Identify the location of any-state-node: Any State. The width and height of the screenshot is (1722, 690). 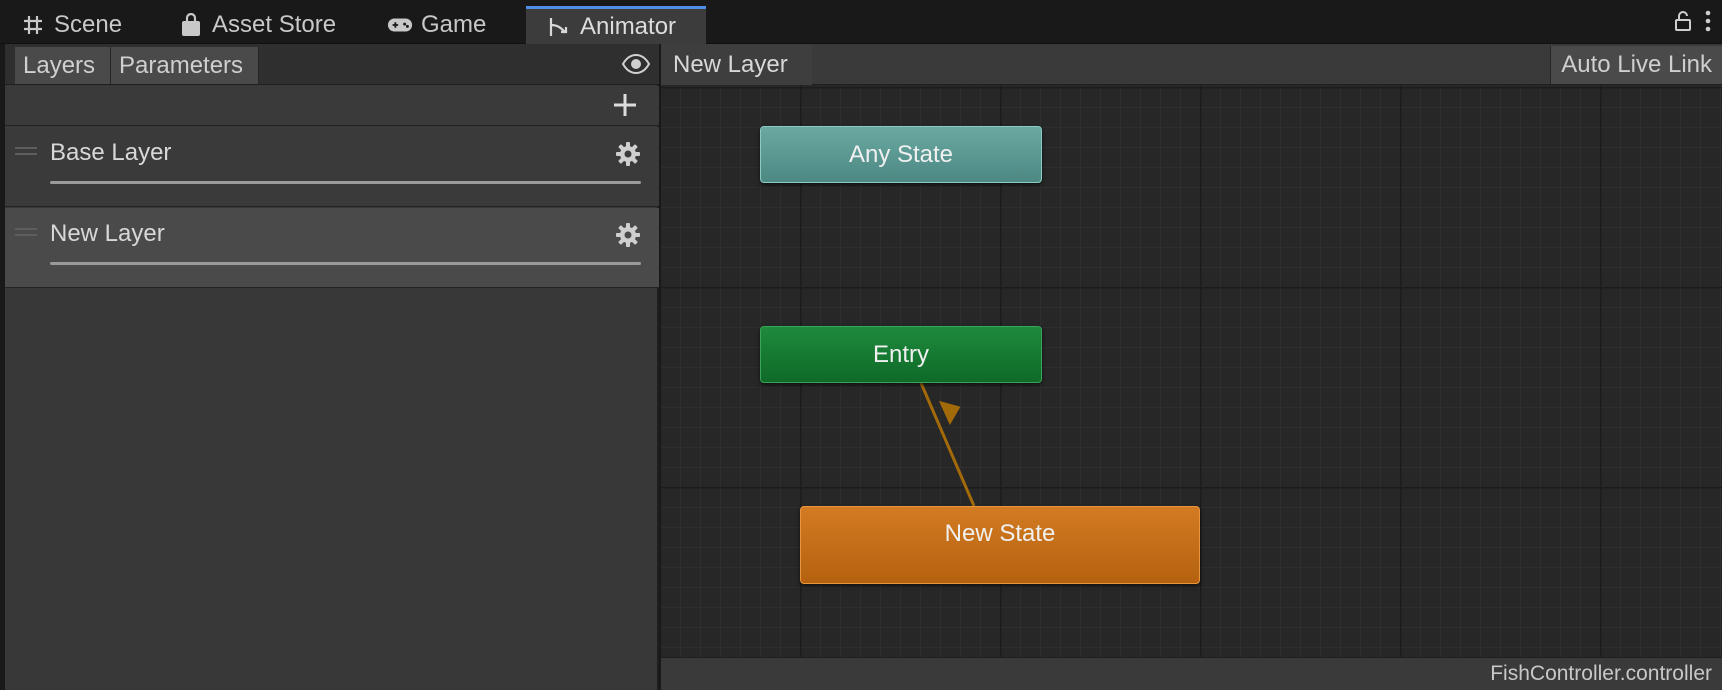
(901, 154).